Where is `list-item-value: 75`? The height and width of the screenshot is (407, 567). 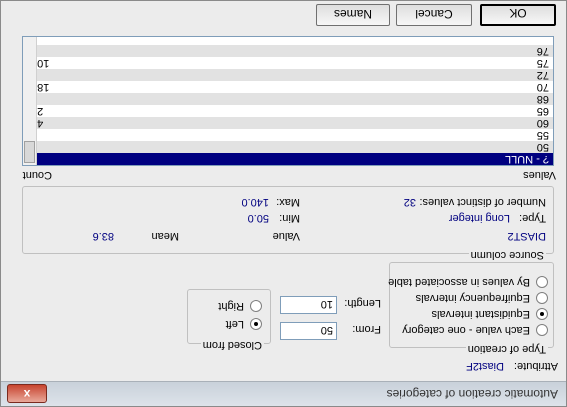
list-item-value: 75 is located at coordinates (542, 63).